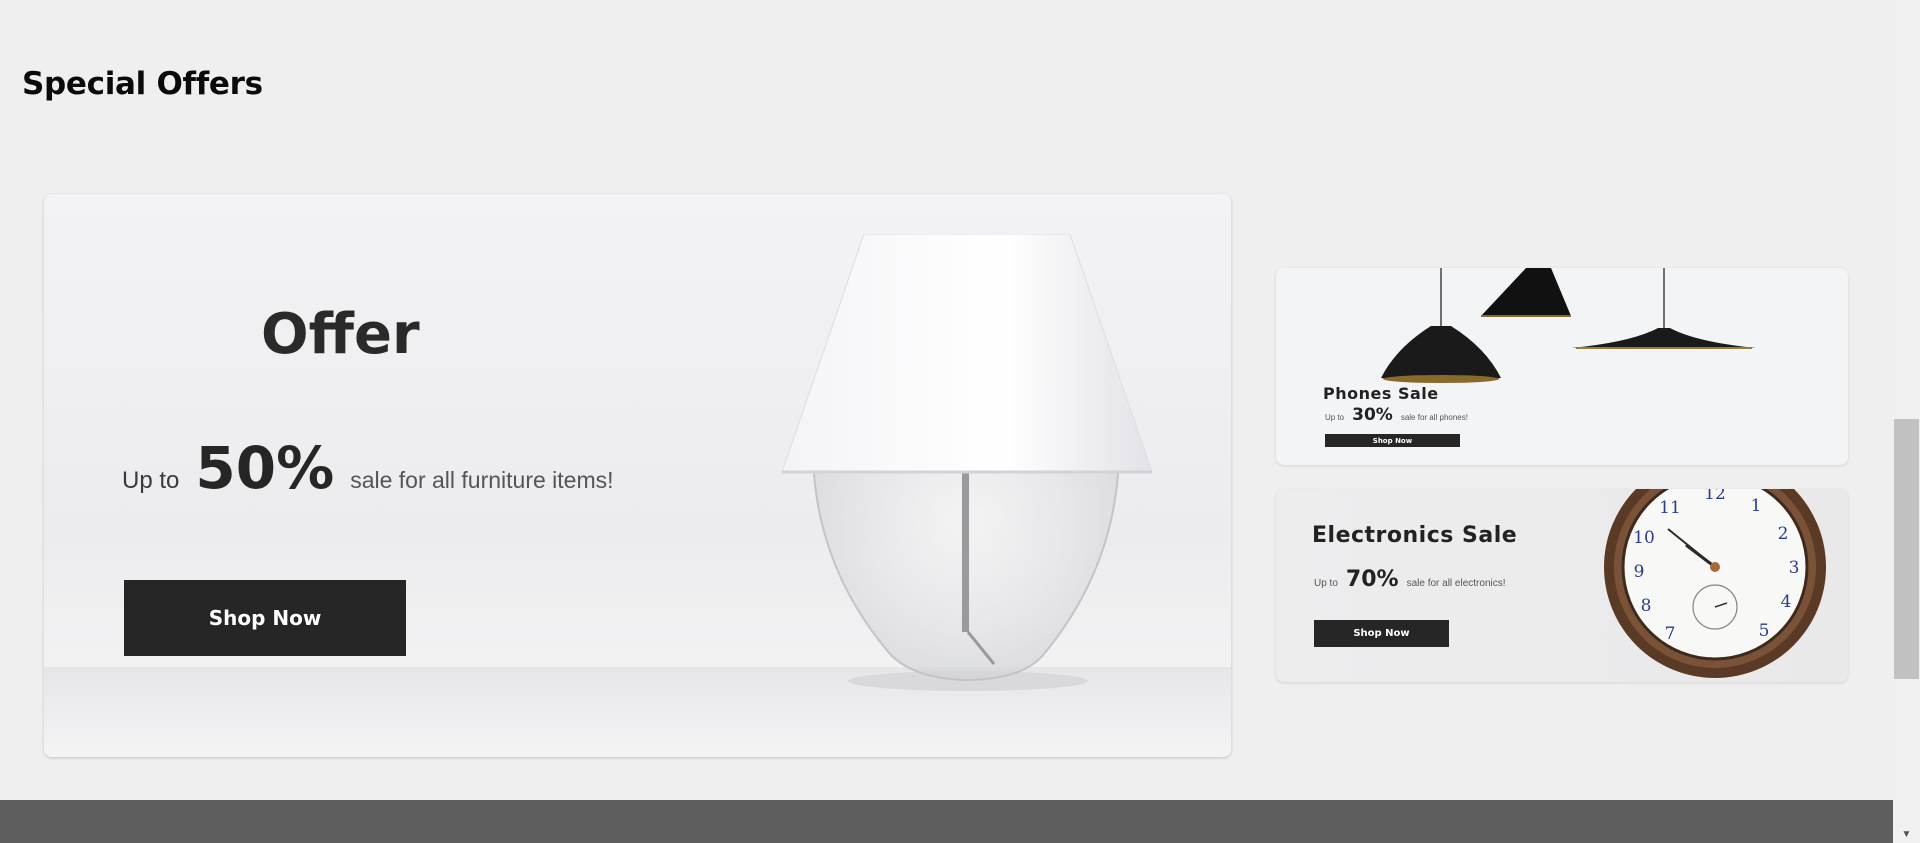  Describe the element at coordinates (1756, 506) in the screenshot. I see `svg-text: 1` at that location.